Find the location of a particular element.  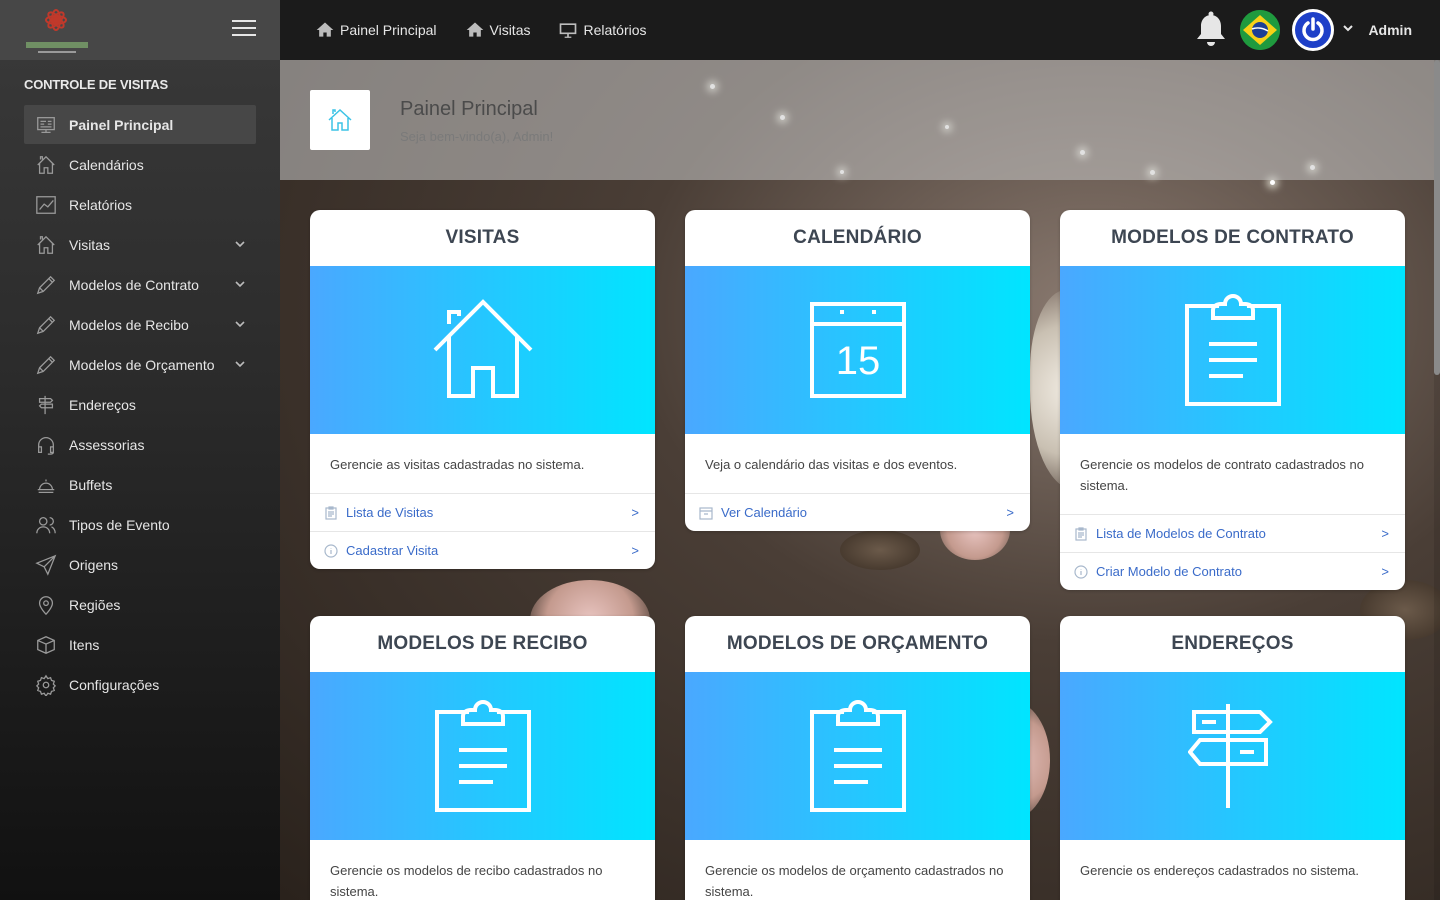

send-icon is located at coordinates (46, 565).